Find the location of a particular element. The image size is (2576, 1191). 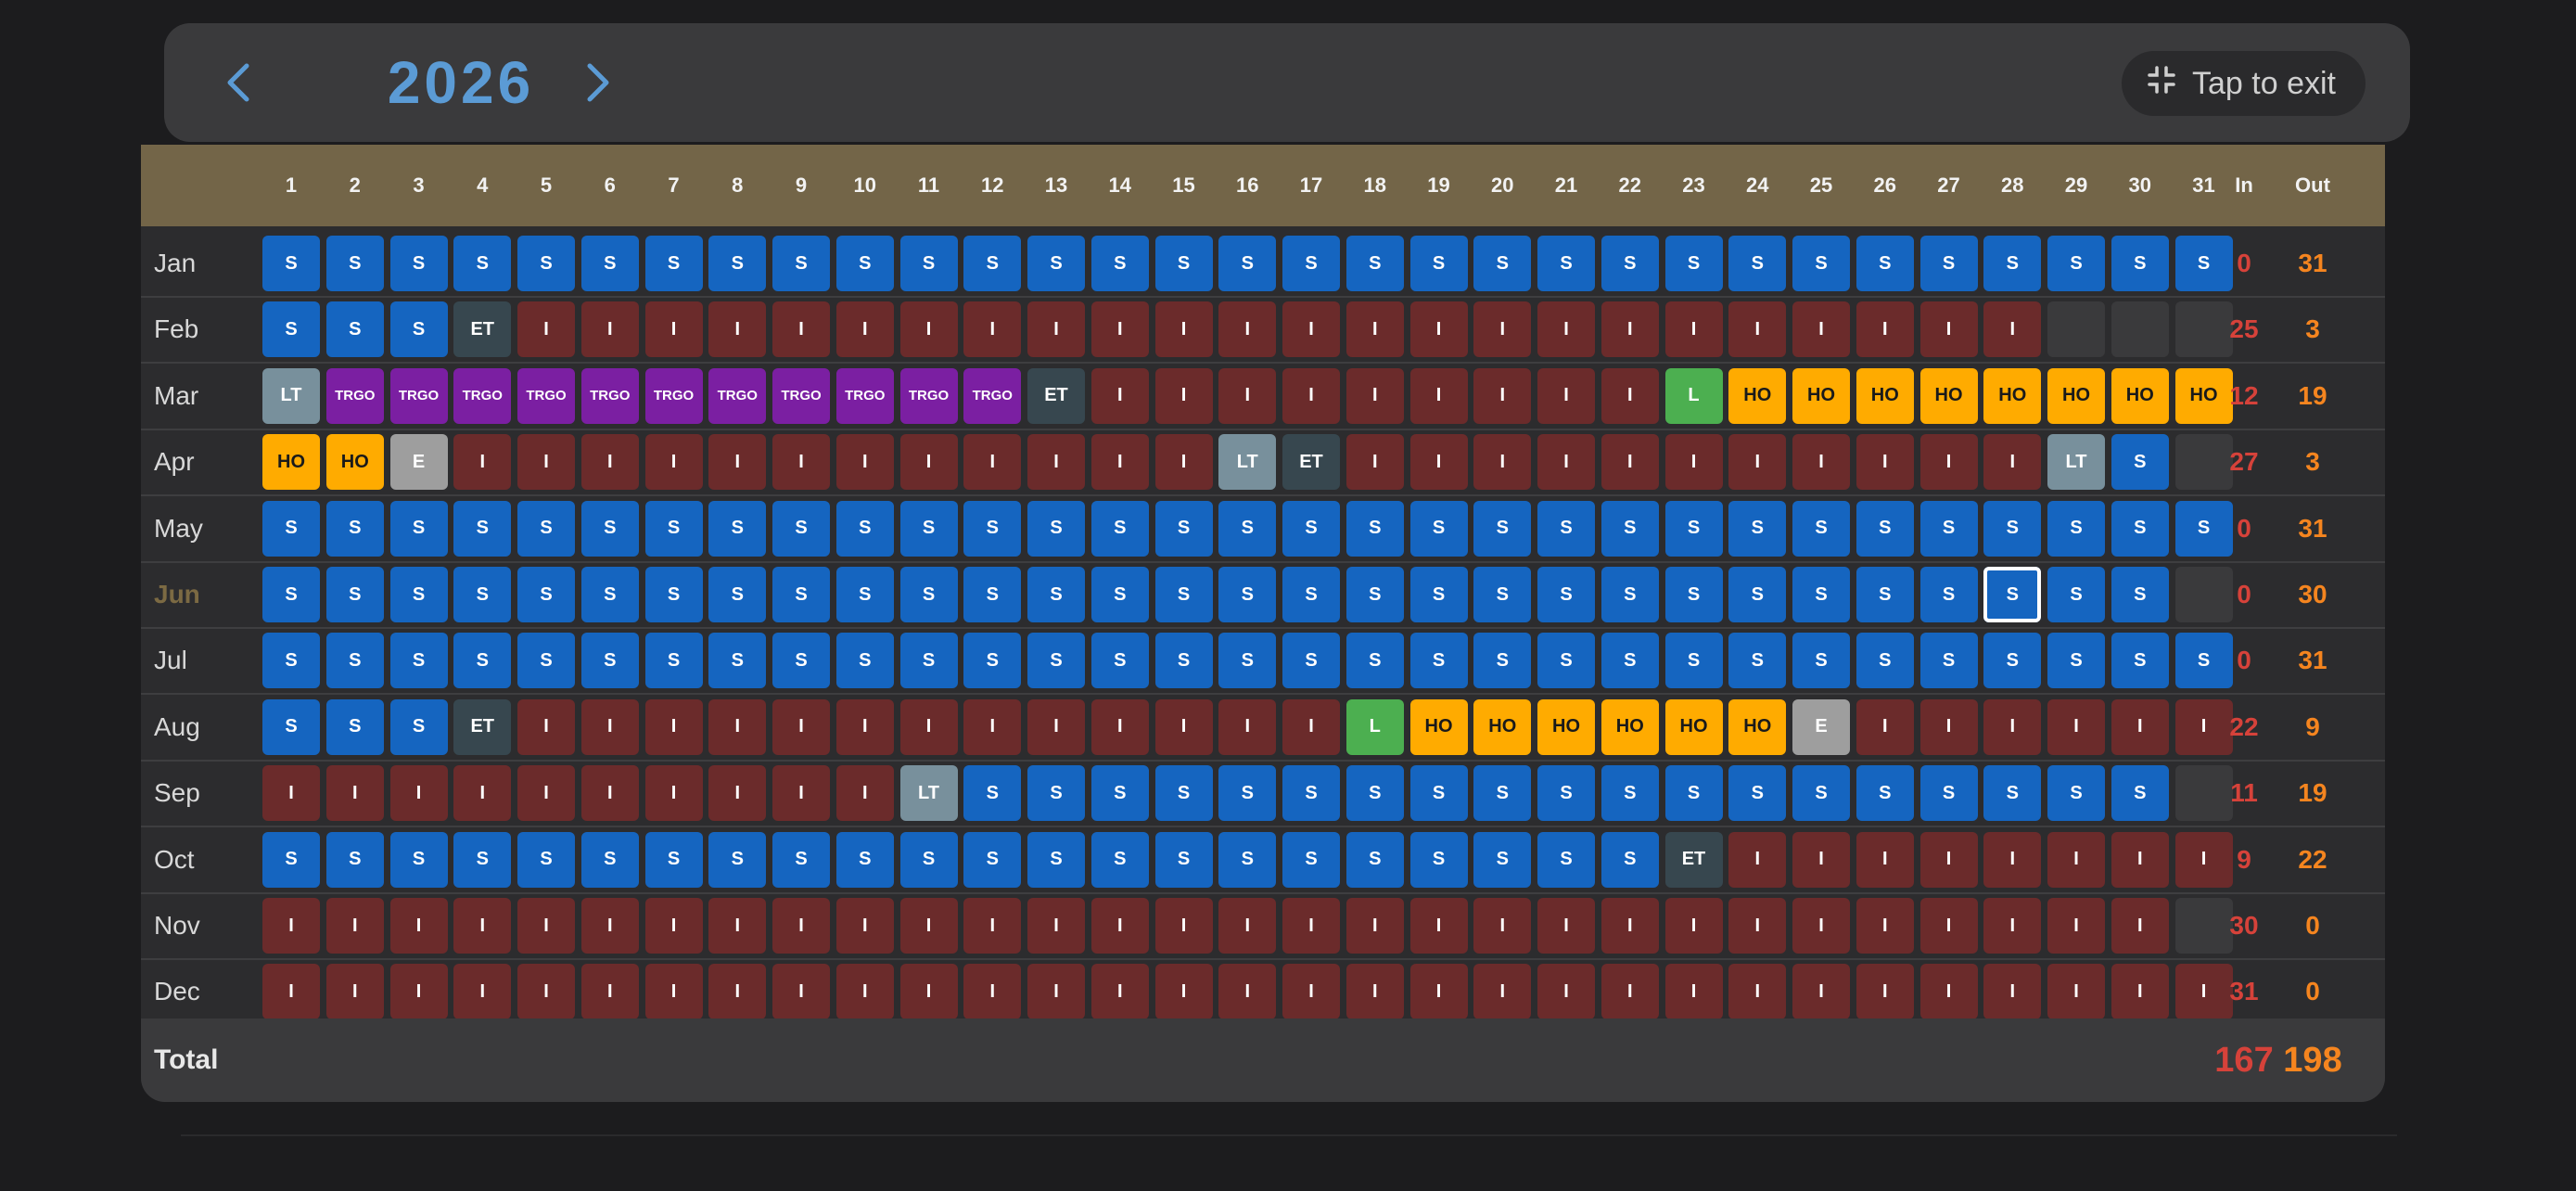

day-cell: L is located at coordinates (1374, 726).